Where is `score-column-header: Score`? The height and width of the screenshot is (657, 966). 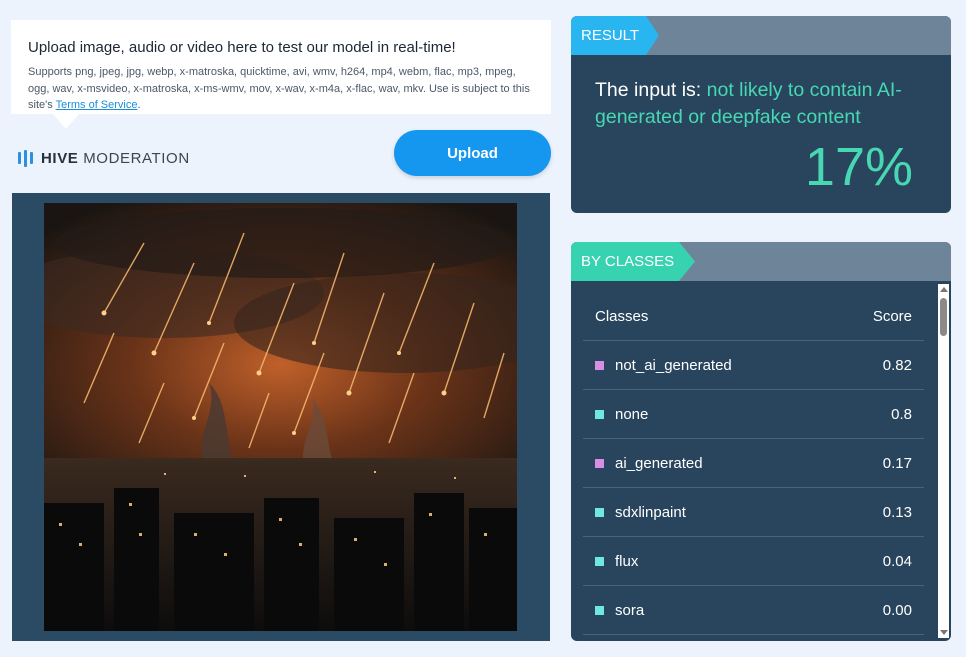
score-column-header: Score is located at coordinates (892, 316).